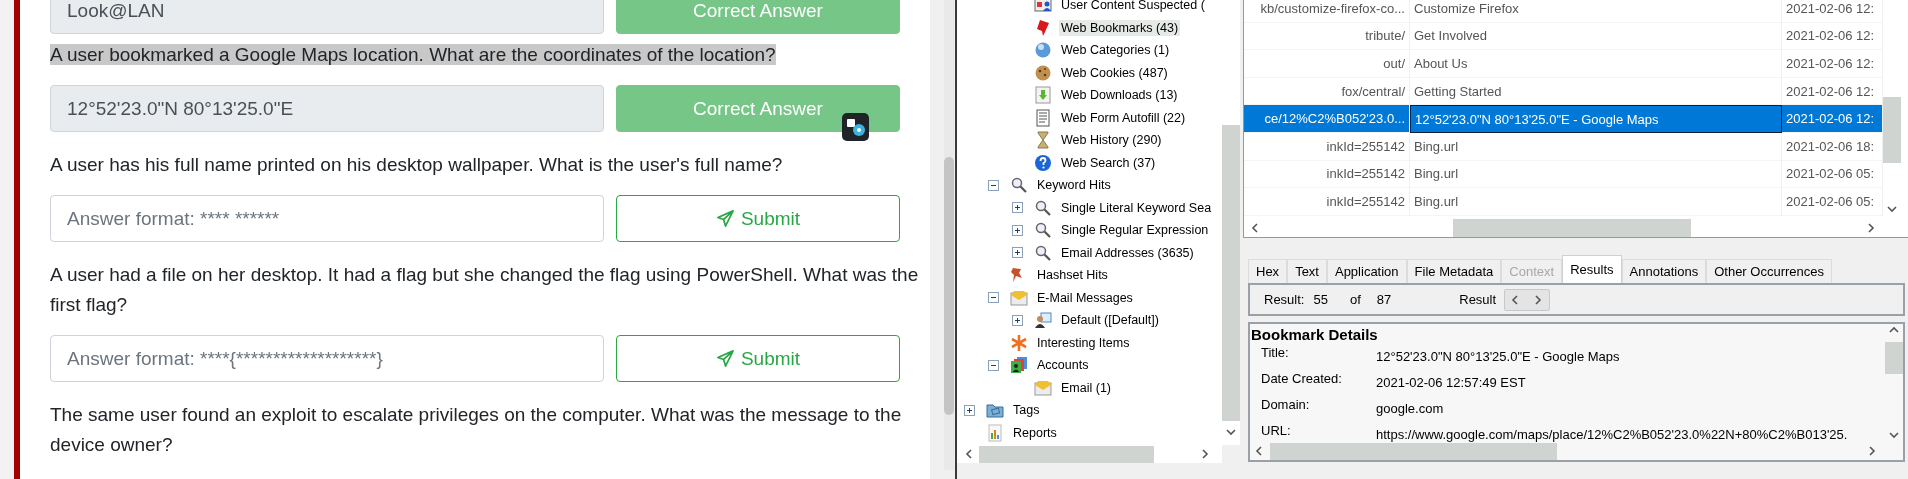  Describe the element at coordinates (484, 289) in the screenshot. I see `question-text: A user had a file on her desktop. It had a flag but she changed the flag using PowerShell. What was the first flag?` at that location.